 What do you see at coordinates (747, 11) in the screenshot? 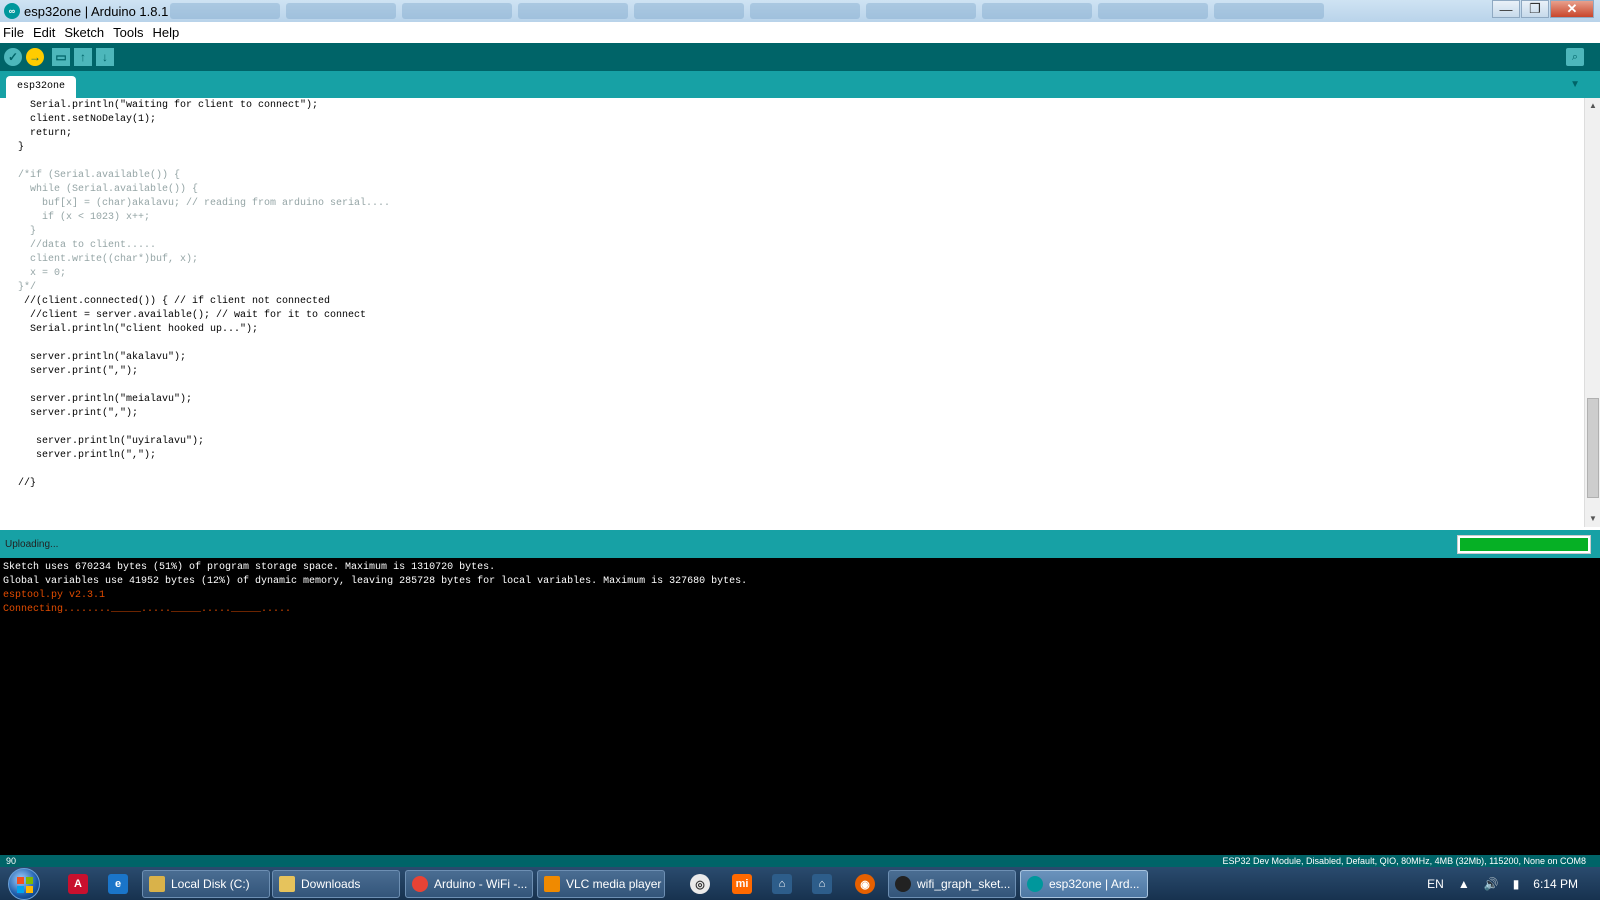
I see `background-taskbar-ghost` at bounding box center [747, 11].